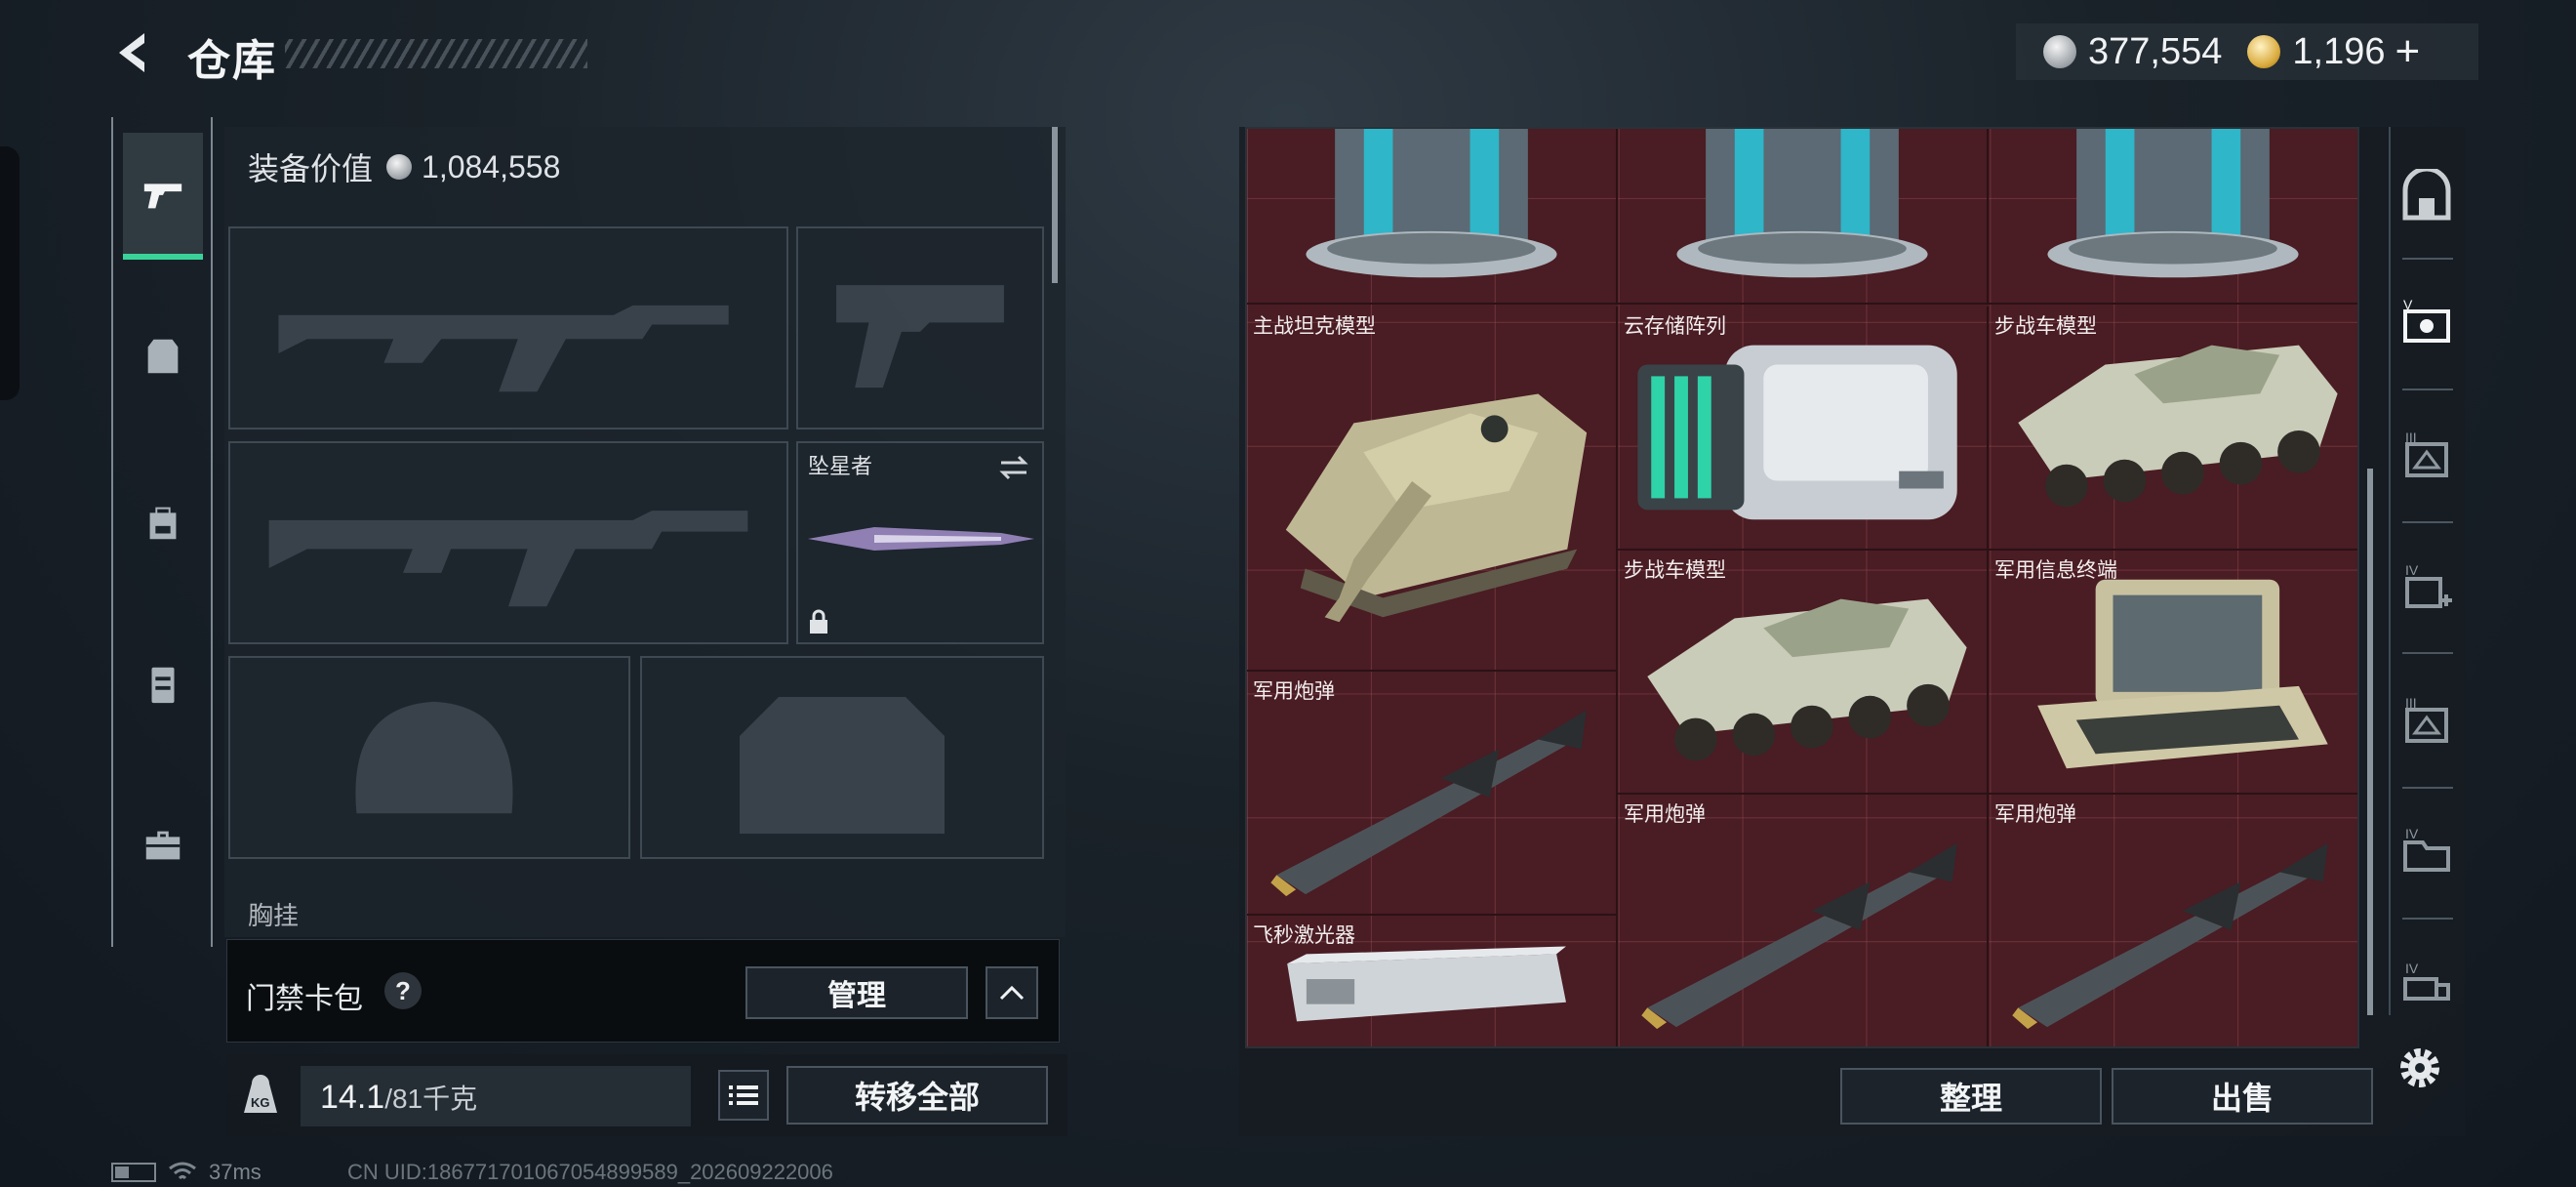 The height and width of the screenshot is (1187, 2576). I want to click on tab-storage-3: III, so click(2427, 721).